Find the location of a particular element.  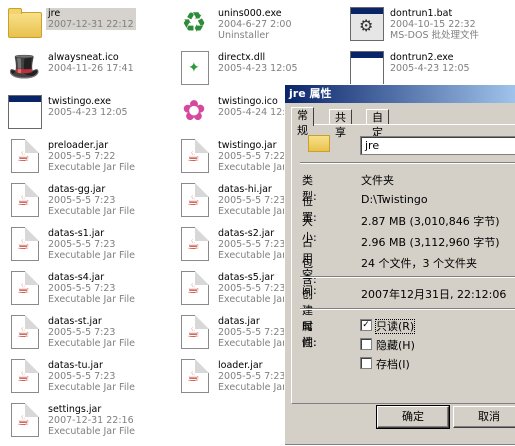

file-date: 2004-6-27 2:00 is located at coordinates (255, 24).